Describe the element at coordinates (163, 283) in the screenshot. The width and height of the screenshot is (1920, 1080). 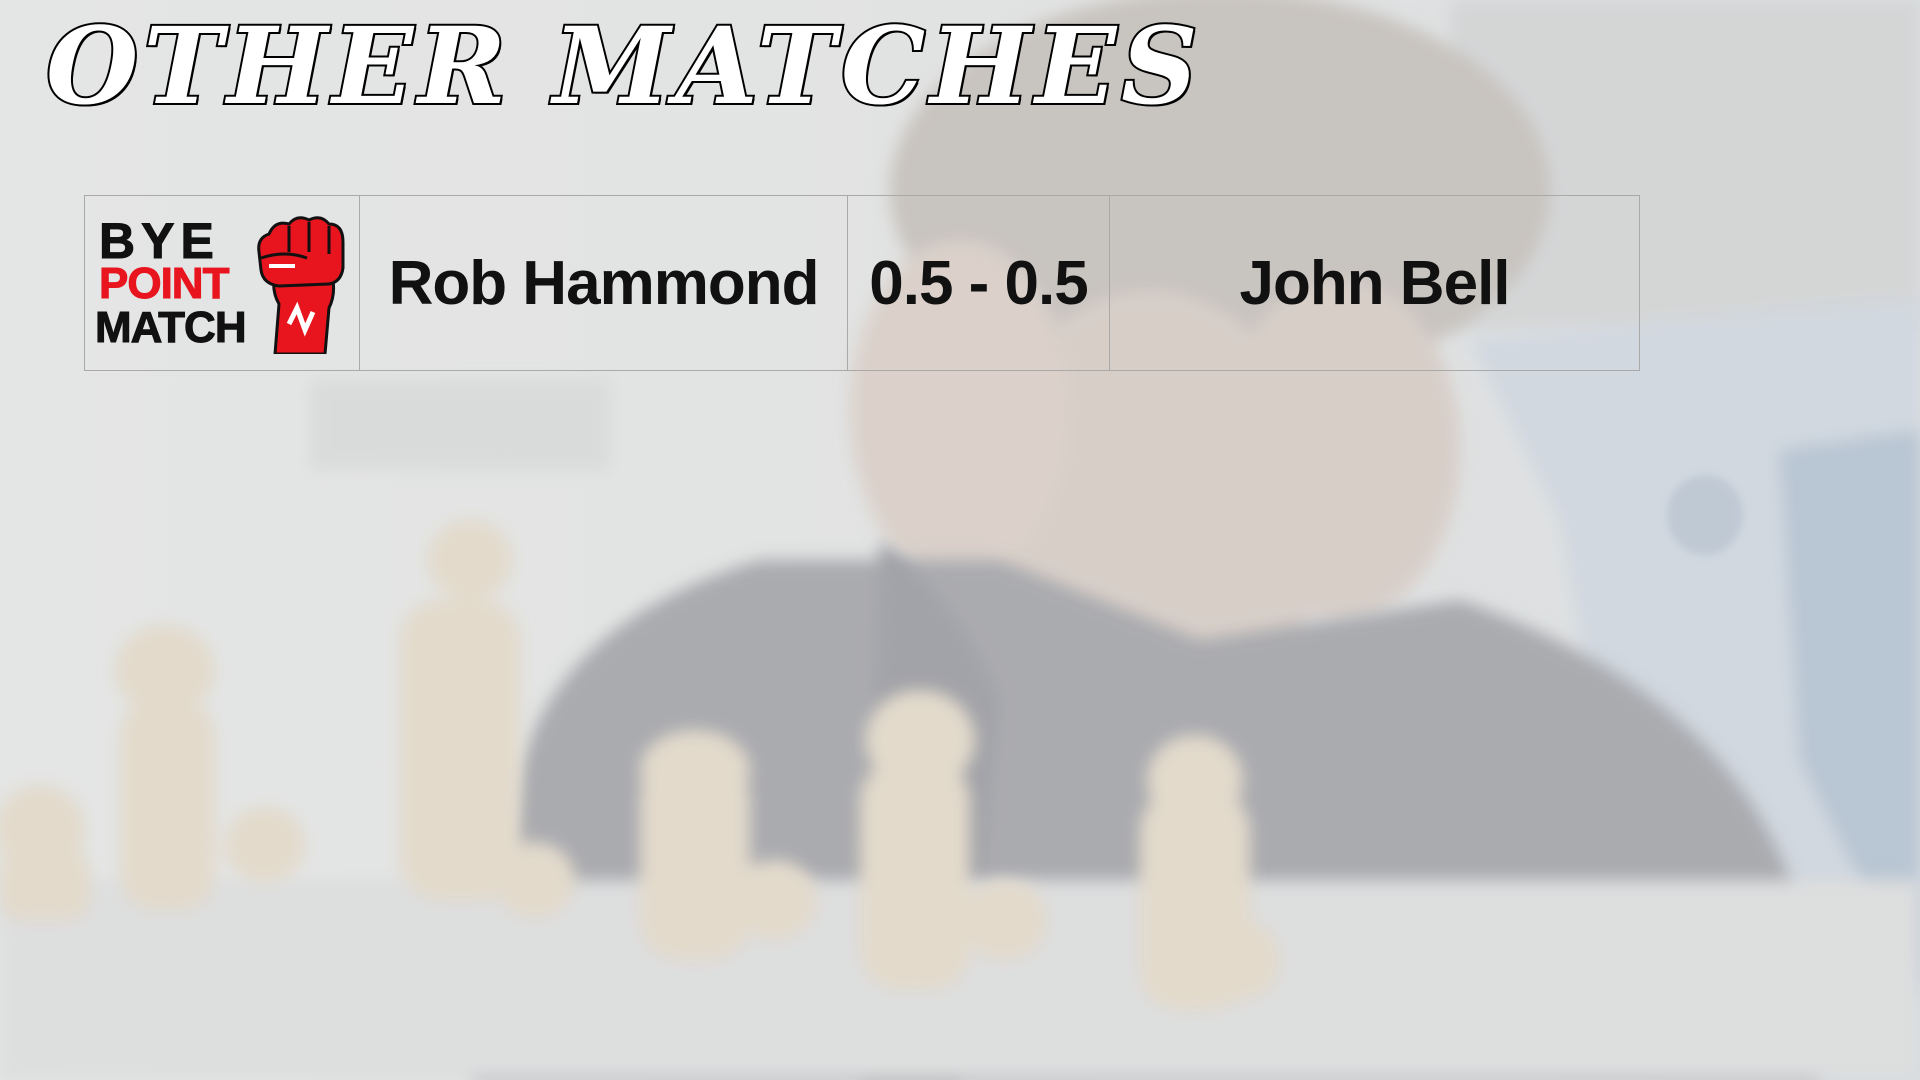
I see `logo-word-point: POINT` at that location.